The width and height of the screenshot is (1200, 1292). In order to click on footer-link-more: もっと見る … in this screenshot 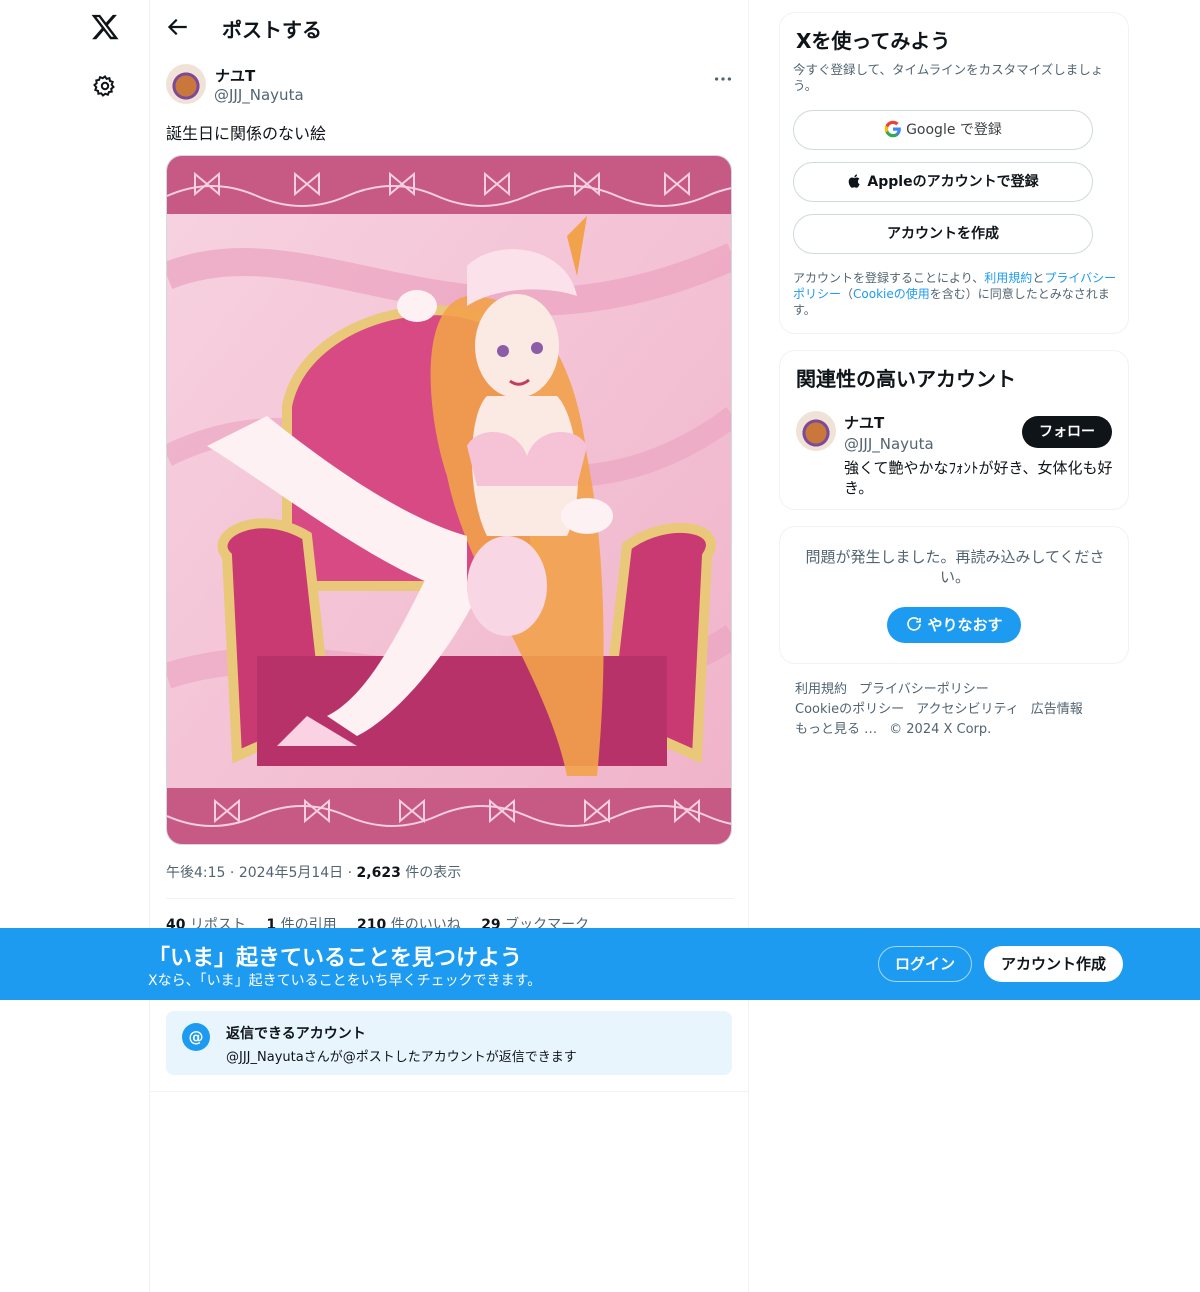, I will do `click(836, 730)`.